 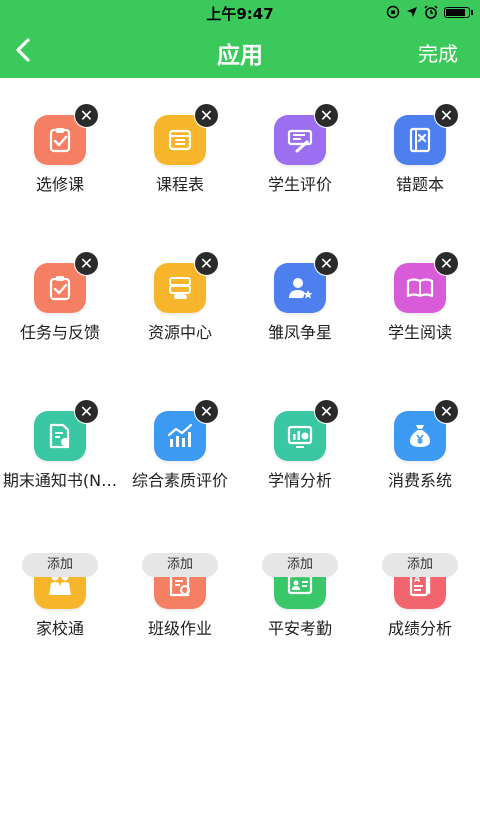 What do you see at coordinates (412, 12) in the screenshot?
I see `location-icon` at bounding box center [412, 12].